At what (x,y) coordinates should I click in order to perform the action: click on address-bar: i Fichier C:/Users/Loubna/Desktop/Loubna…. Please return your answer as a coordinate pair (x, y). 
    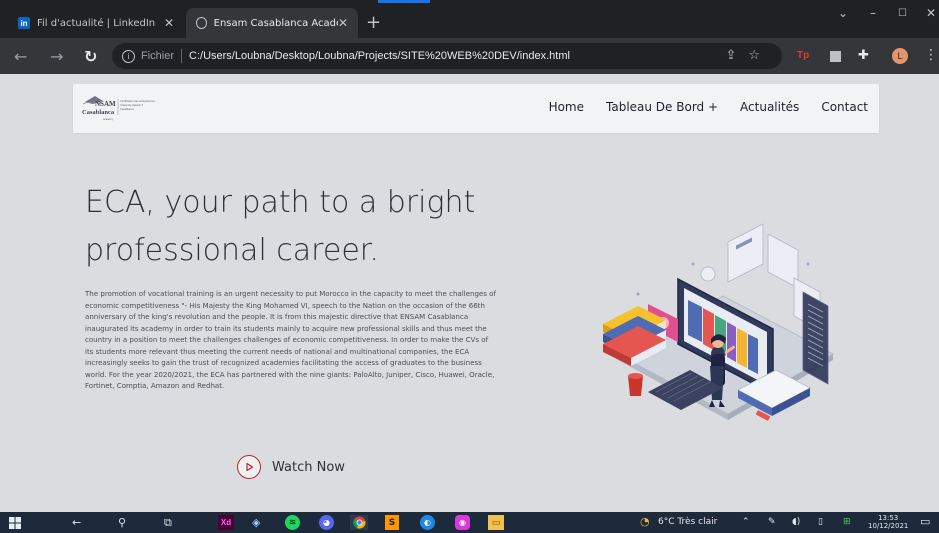
    Looking at the image, I should click on (447, 56).